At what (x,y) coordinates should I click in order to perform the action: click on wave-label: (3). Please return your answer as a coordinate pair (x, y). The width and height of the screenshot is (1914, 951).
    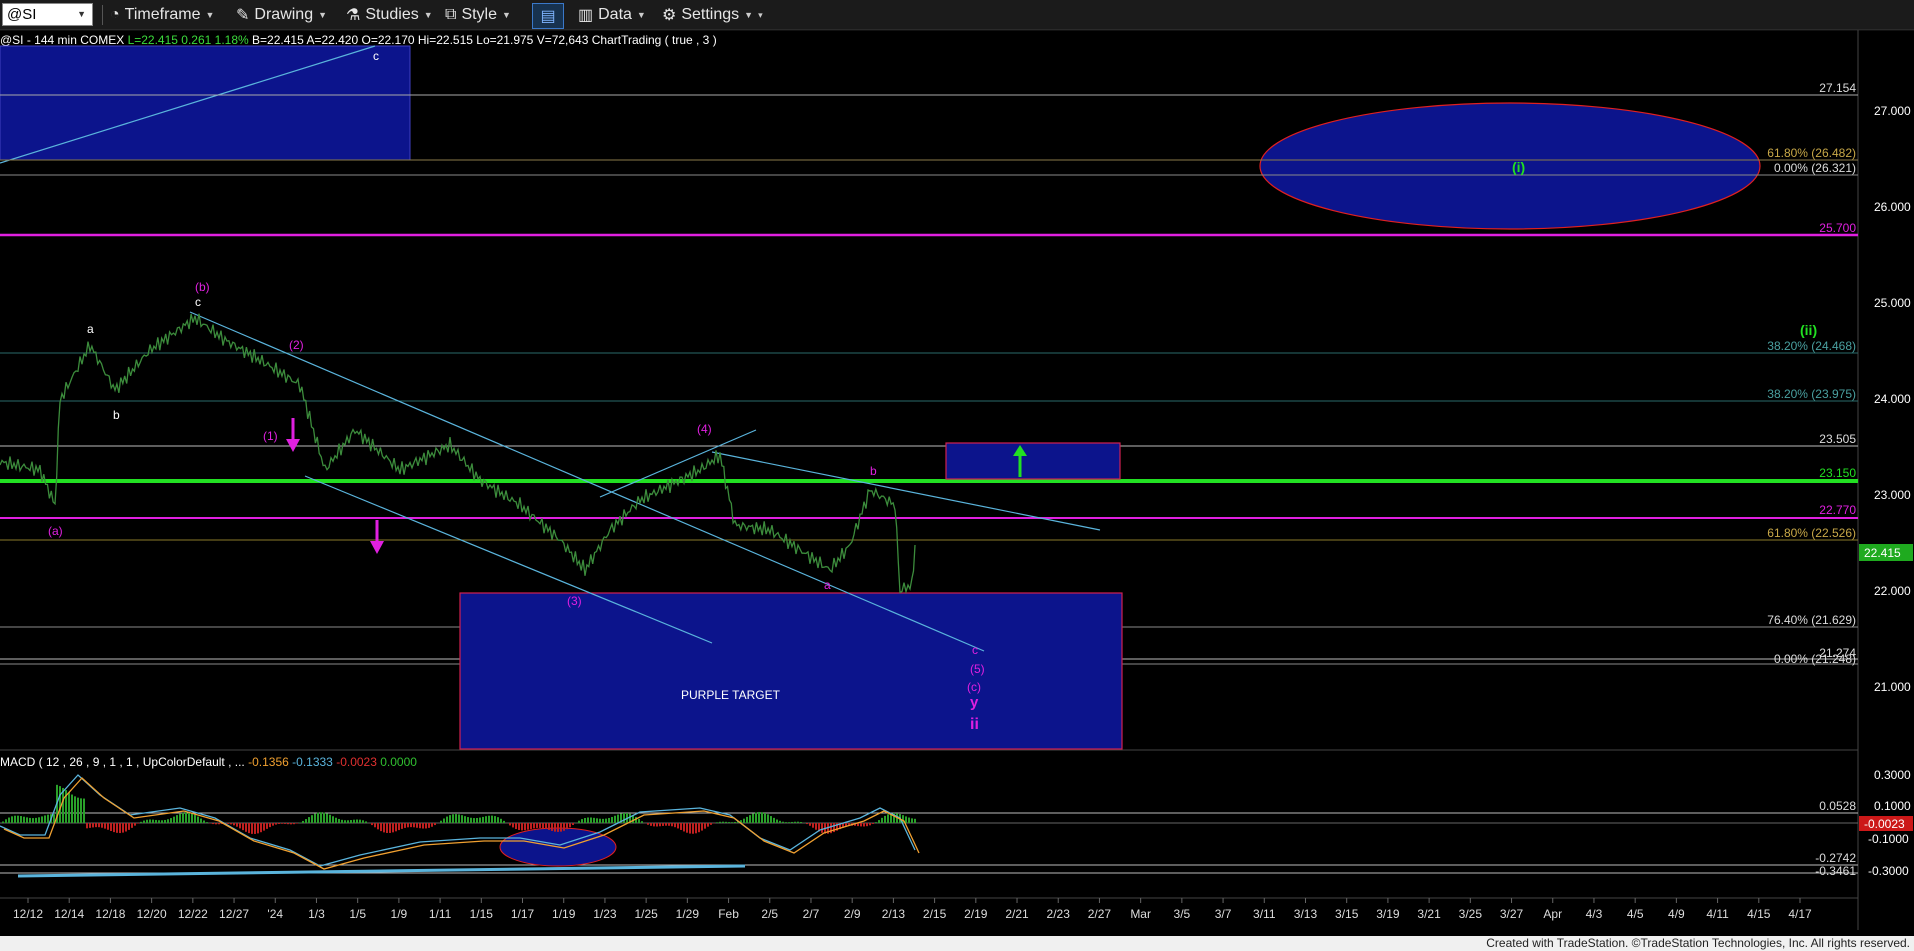
    Looking at the image, I should click on (574, 601).